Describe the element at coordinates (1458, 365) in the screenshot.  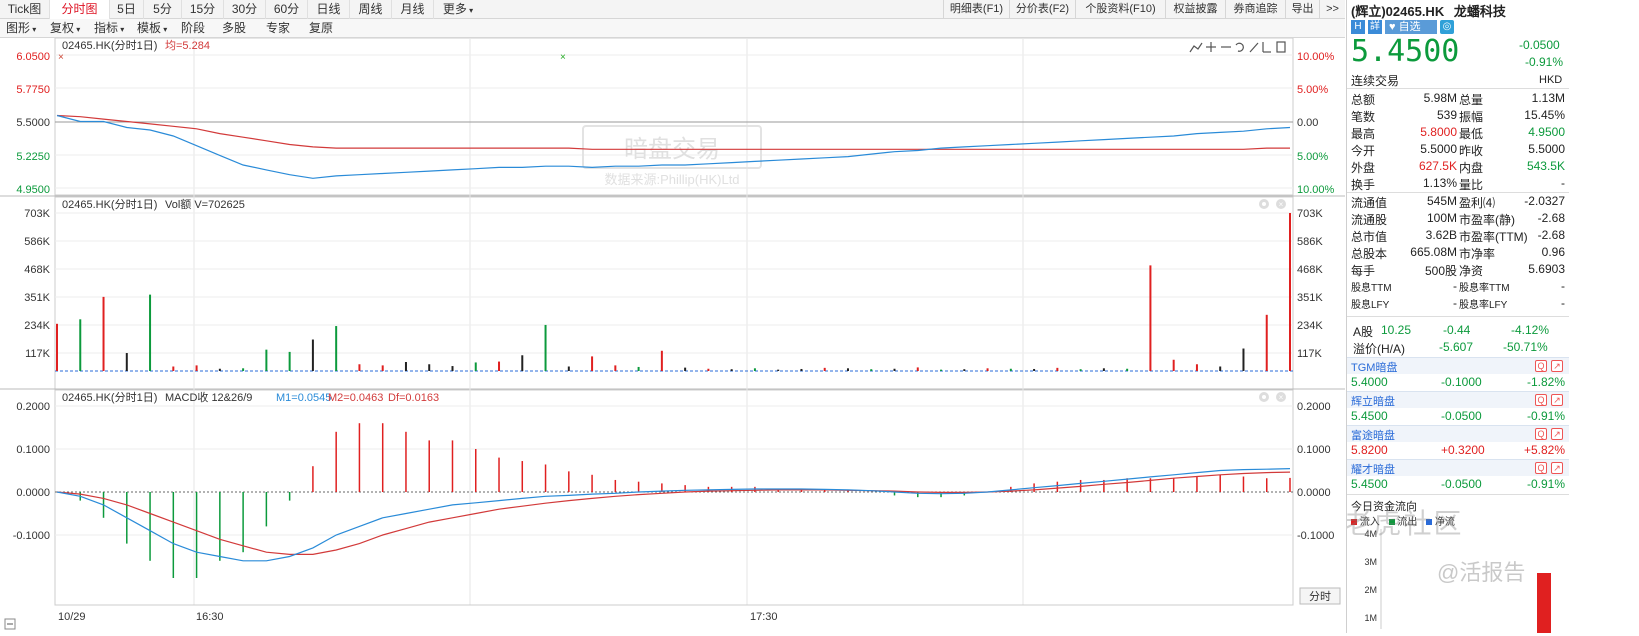
I see `dark-pool-header: TGM暗盘 Q ↗` at that location.